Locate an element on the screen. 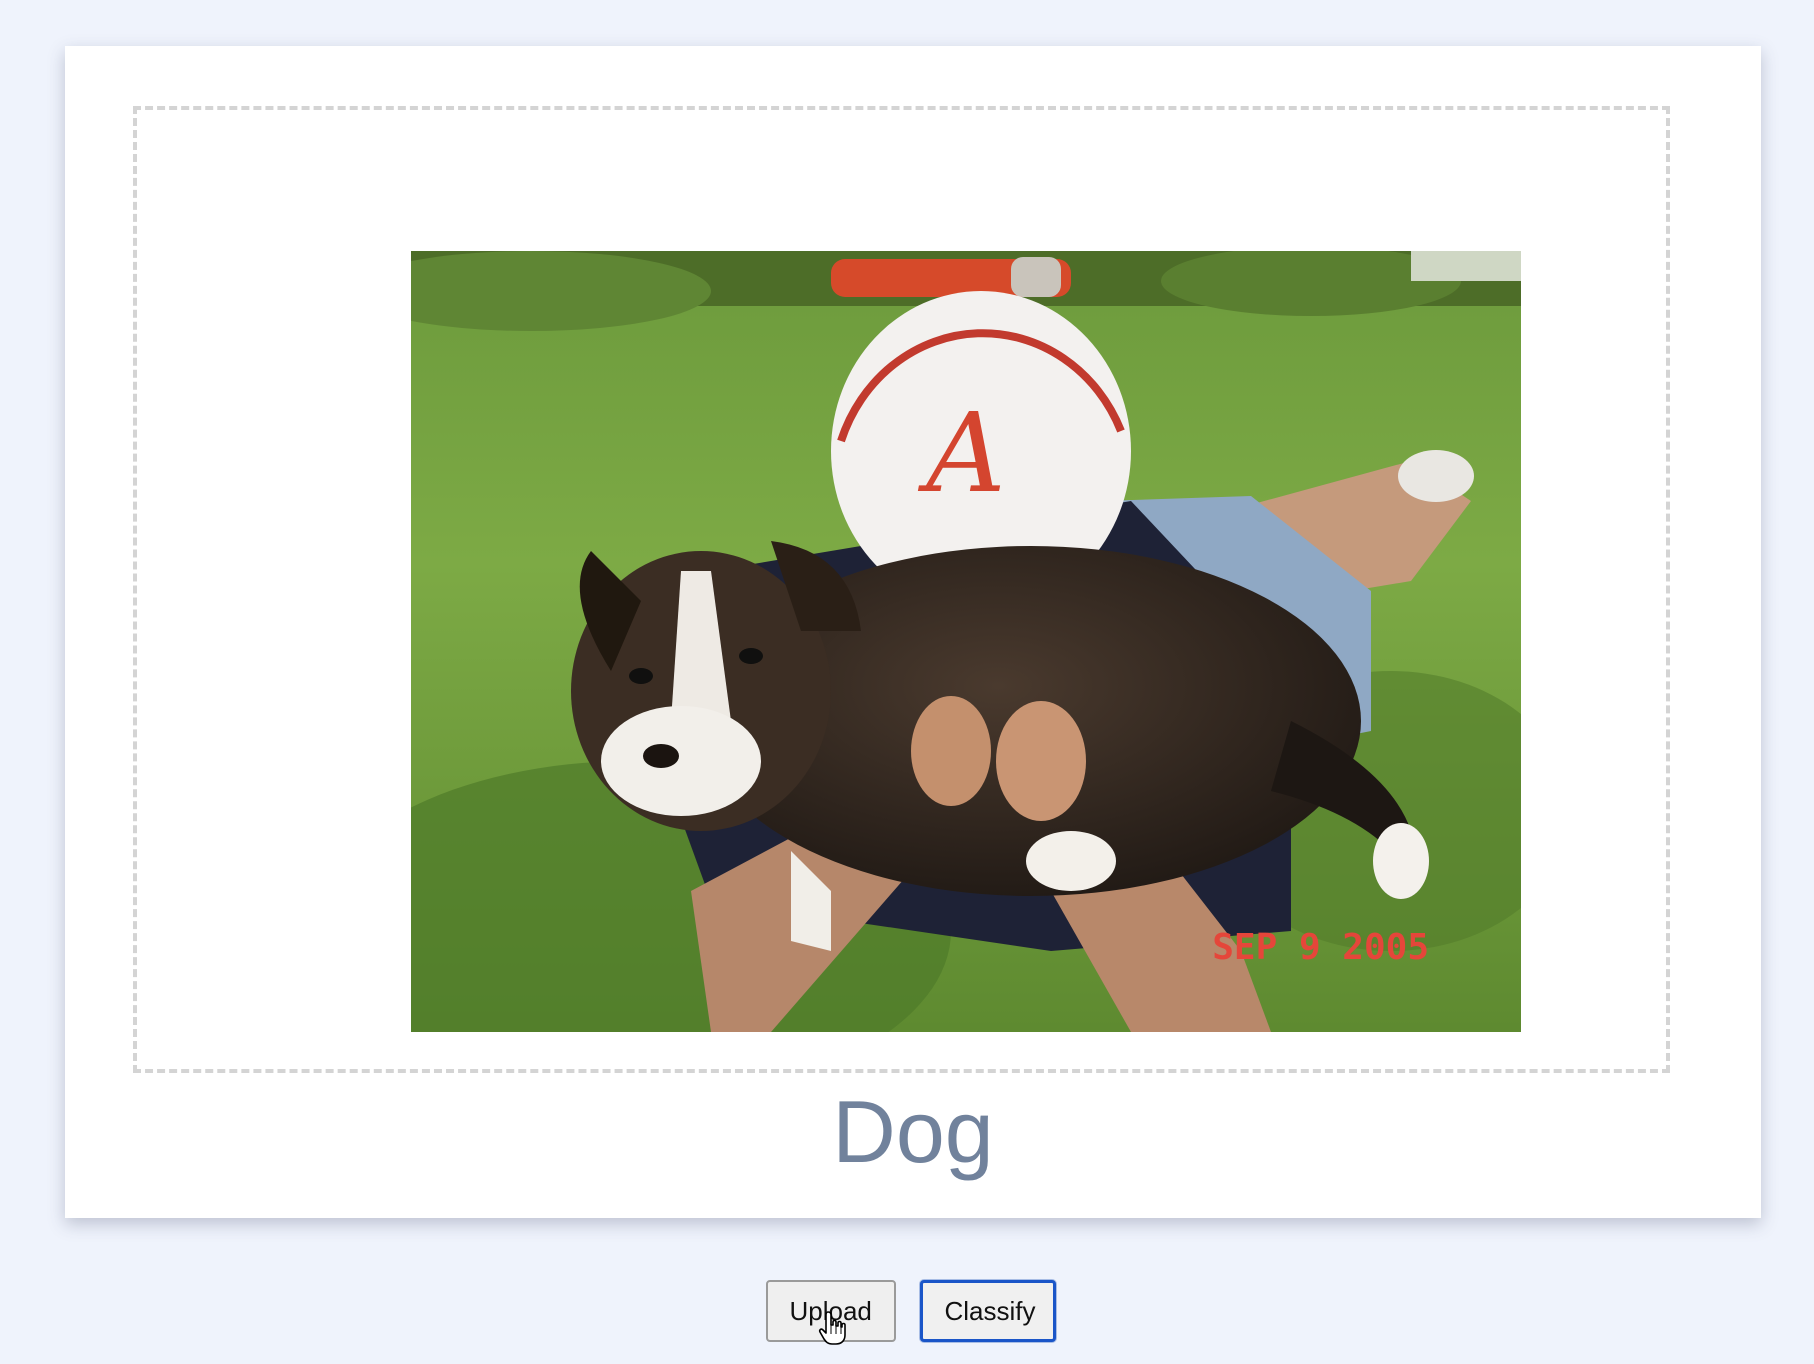 The height and width of the screenshot is (1364, 1814). date-stamp: SEP 9 2005 is located at coordinates (1320, 947).